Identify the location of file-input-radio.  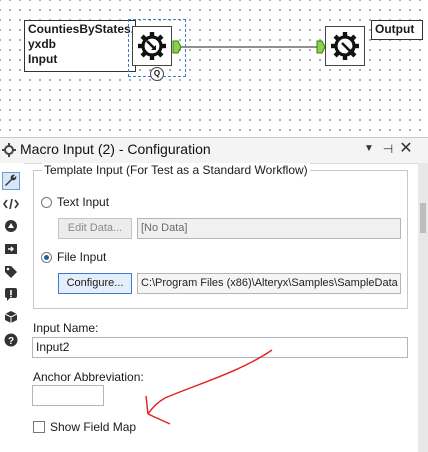
(46, 257).